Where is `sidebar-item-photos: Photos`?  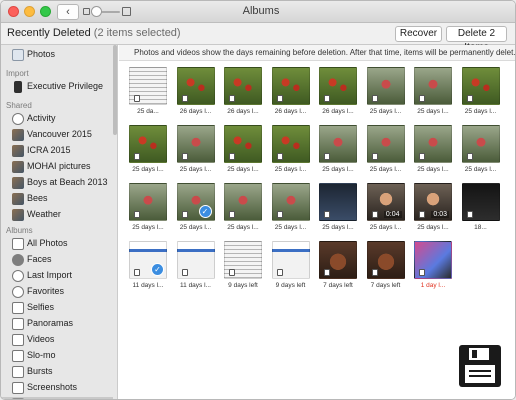
sidebar-item-photos: Photos is located at coordinates (57, 55).